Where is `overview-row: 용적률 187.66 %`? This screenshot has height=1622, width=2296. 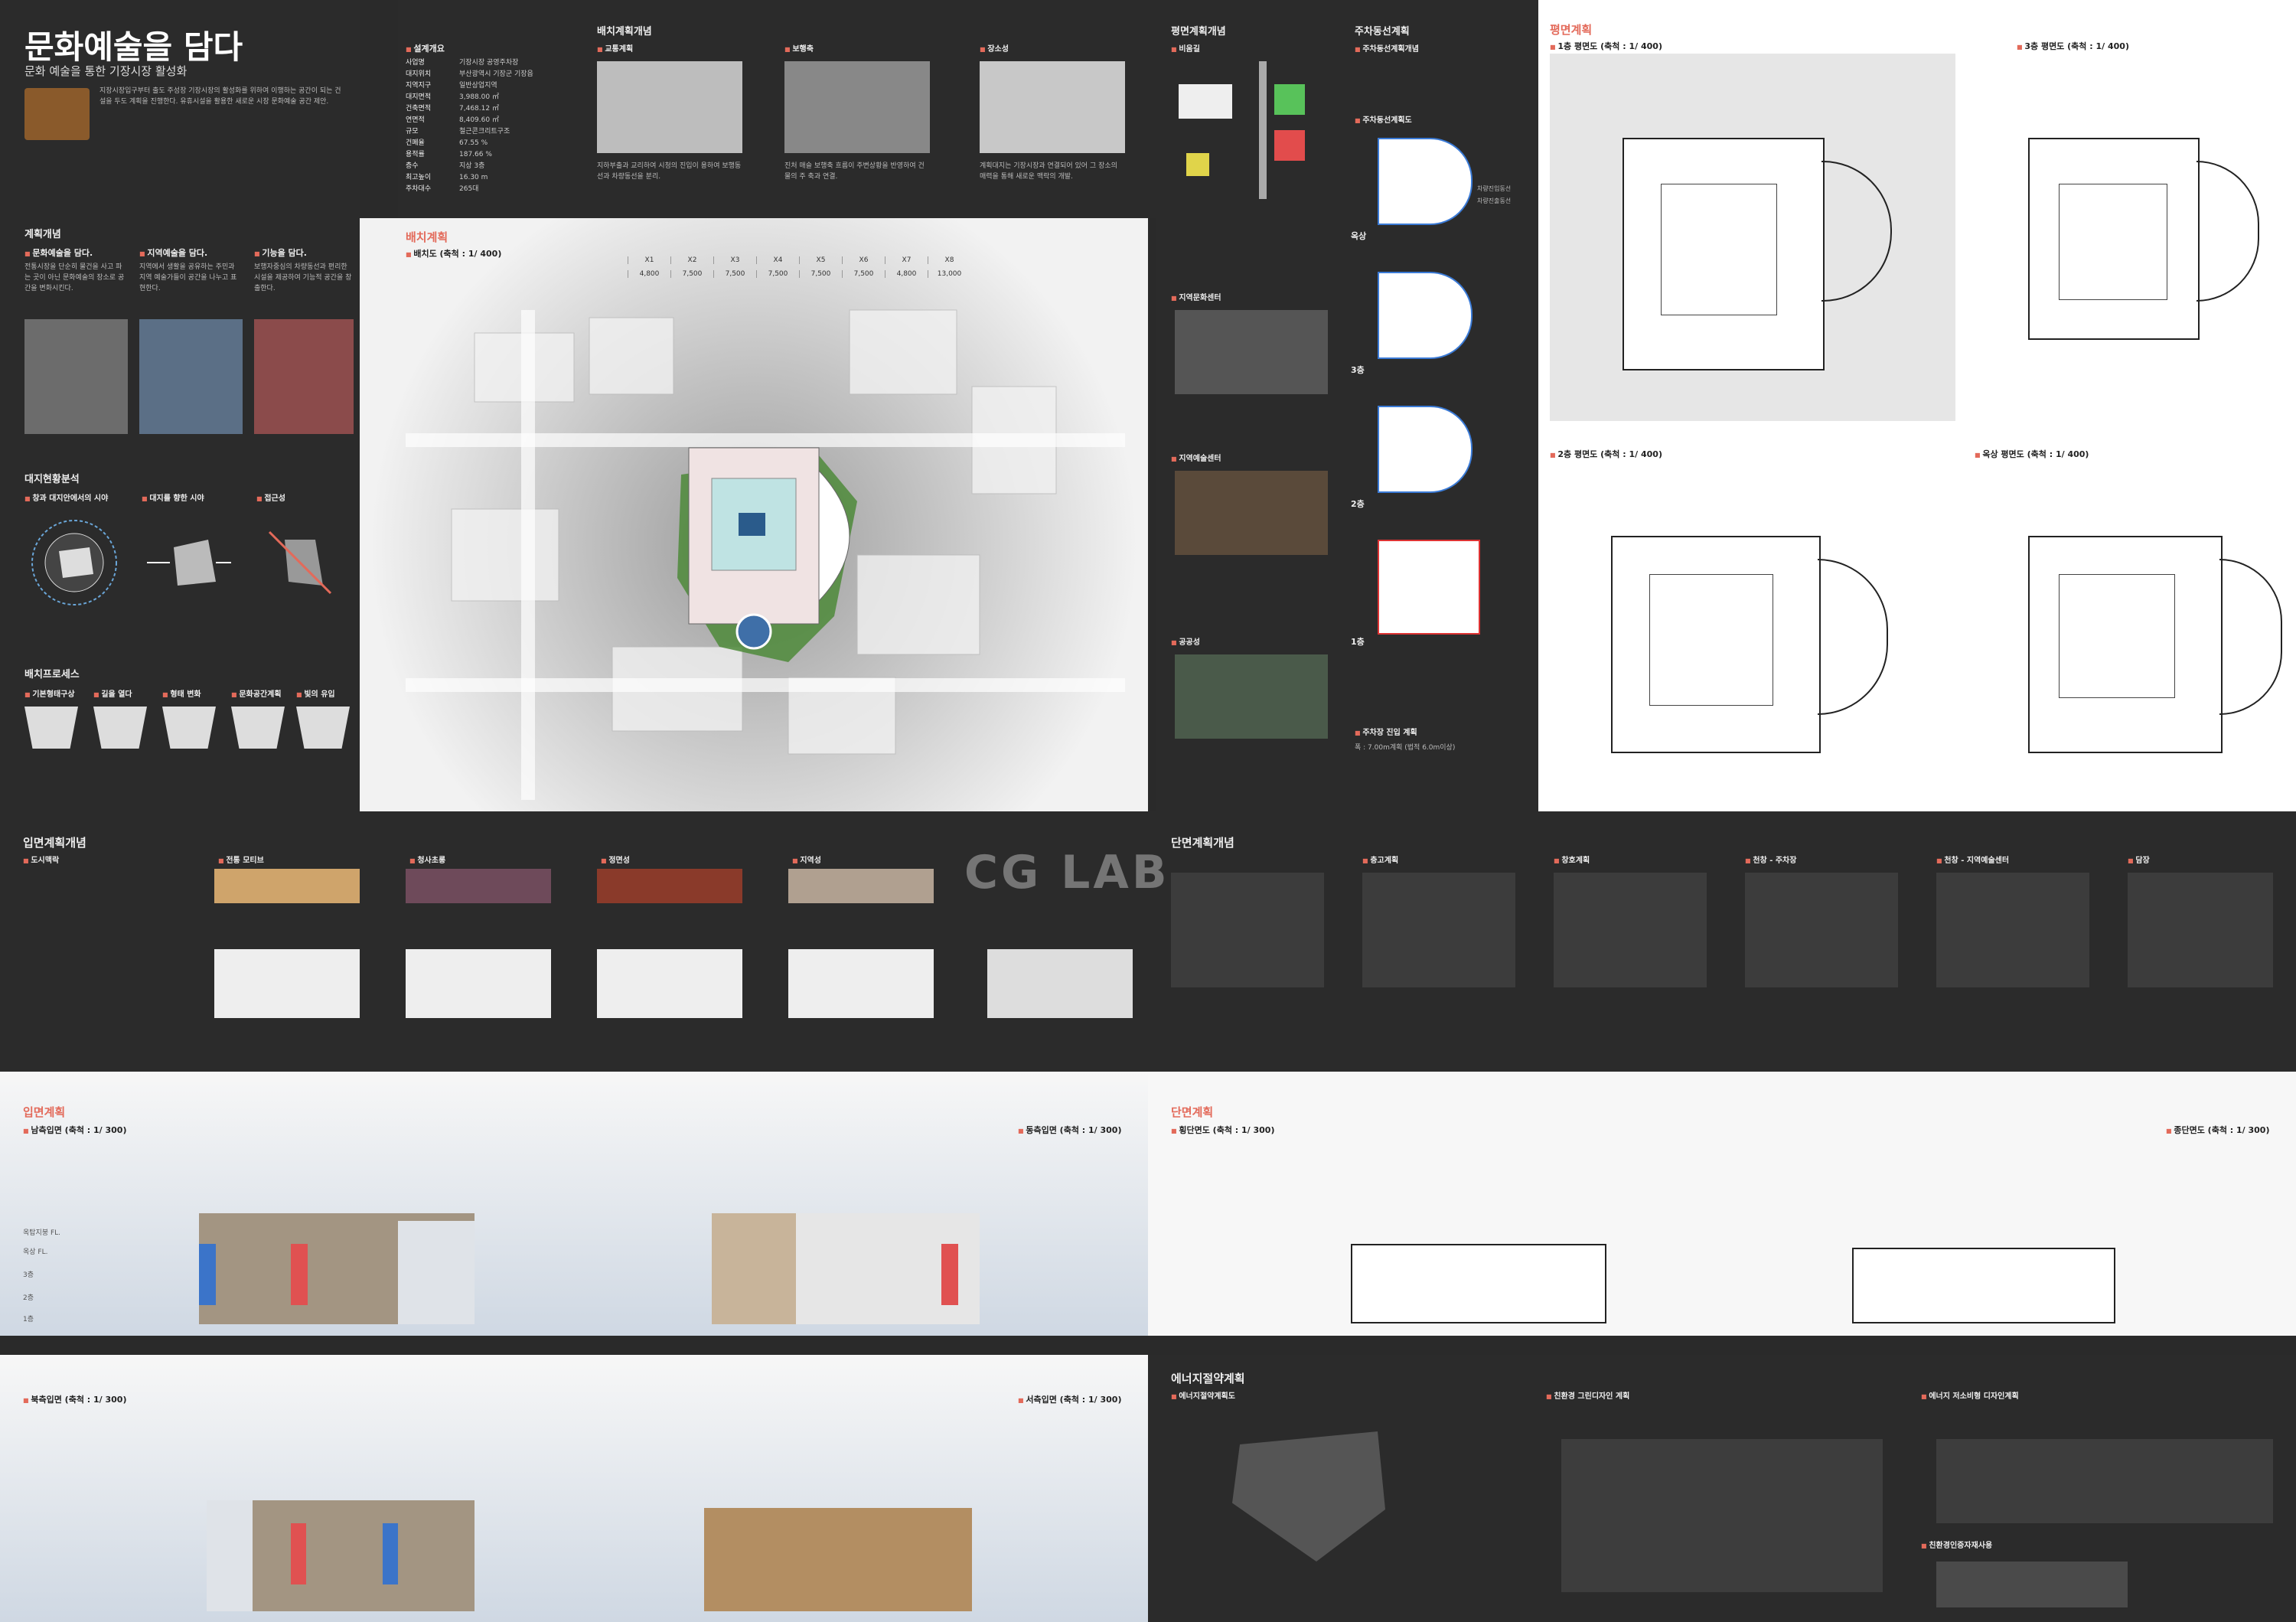 overview-row: 용적률 187.66 % is located at coordinates (449, 154).